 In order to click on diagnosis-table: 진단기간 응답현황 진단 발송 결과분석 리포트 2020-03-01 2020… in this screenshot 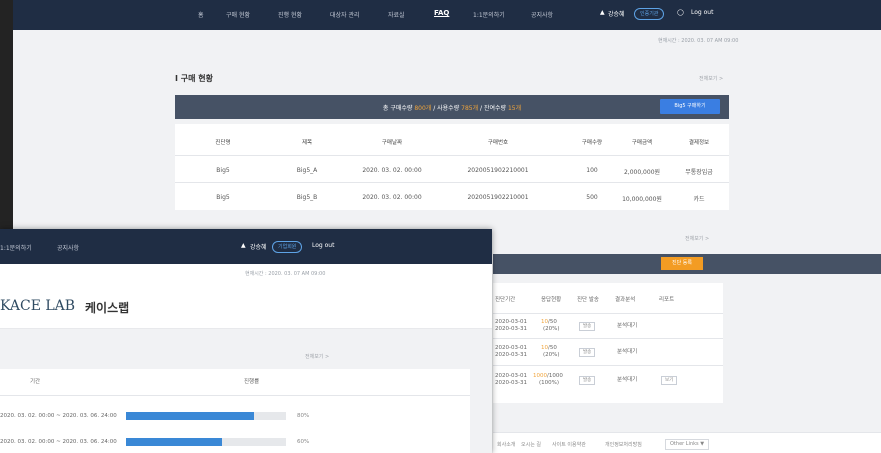, I will do `click(608, 343)`.